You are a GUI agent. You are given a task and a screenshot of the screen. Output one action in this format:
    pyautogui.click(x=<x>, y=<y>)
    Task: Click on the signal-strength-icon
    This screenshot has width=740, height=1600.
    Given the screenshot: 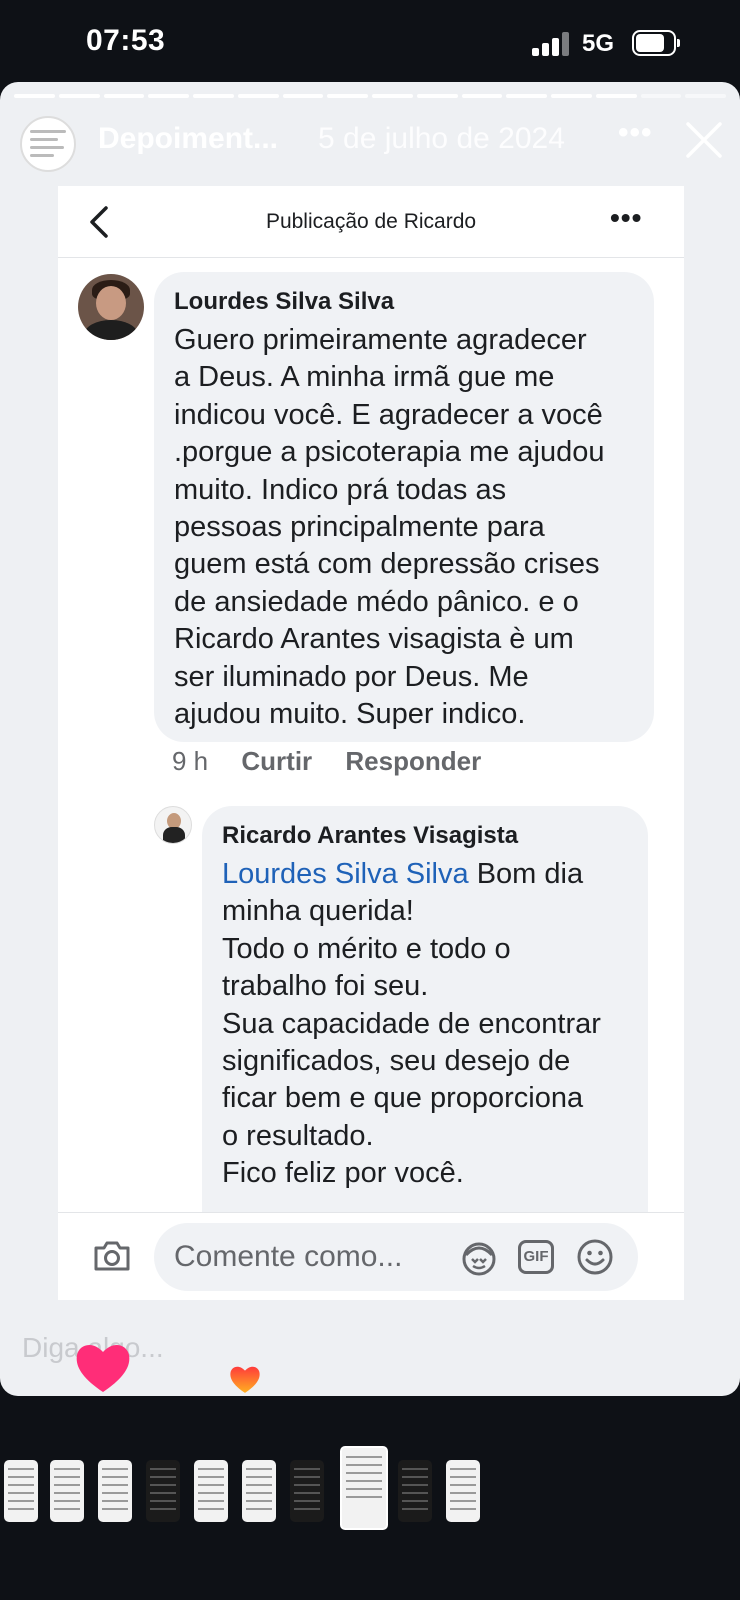 What is the action you would take?
    pyautogui.click(x=551, y=44)
    